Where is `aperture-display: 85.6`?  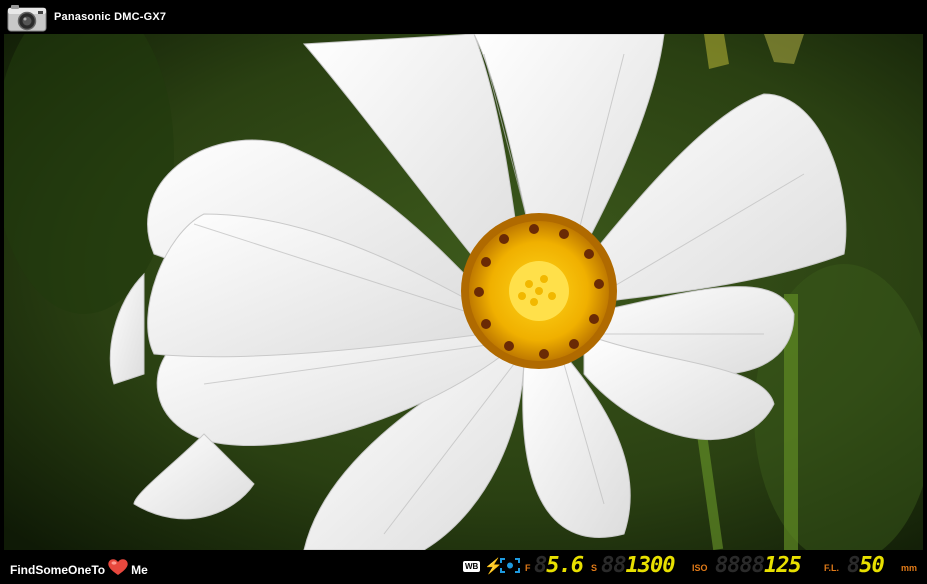
aperture-display: 85.6 is located at coordinates (559, 565).